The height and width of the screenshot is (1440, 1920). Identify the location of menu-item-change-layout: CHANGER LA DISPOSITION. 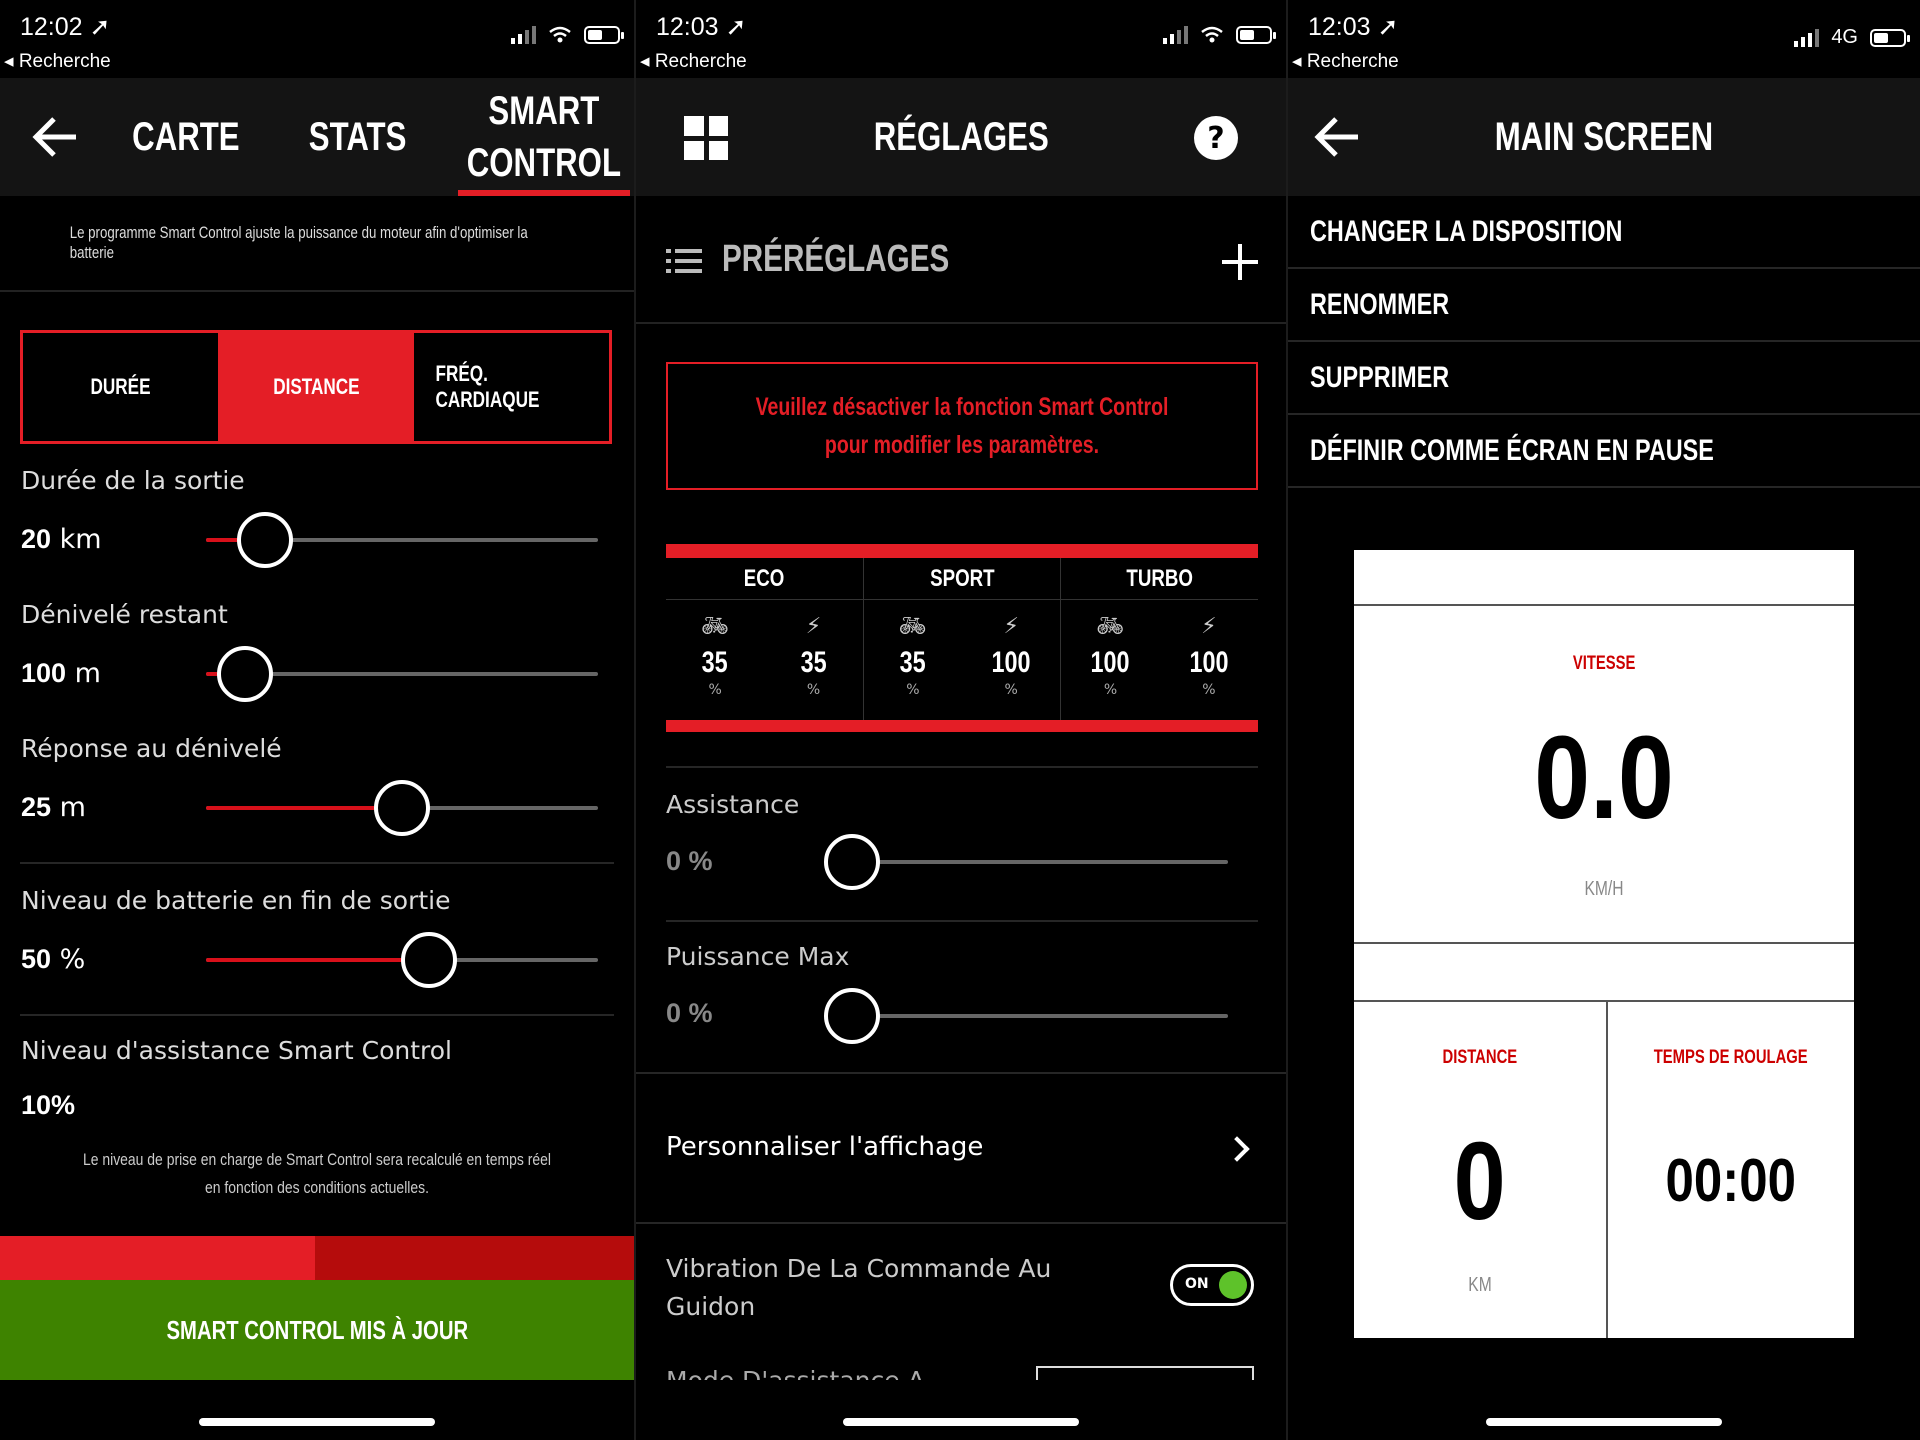
(1604, 232).